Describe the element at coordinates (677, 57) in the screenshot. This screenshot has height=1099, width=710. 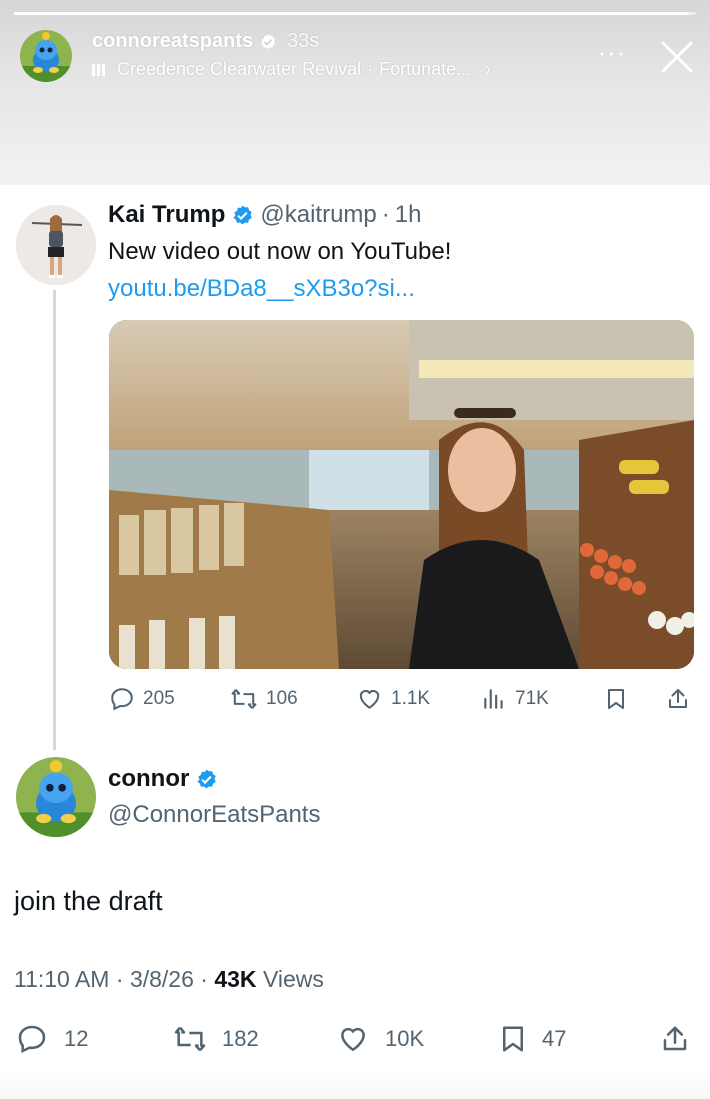
I see `close-icon` at that location.